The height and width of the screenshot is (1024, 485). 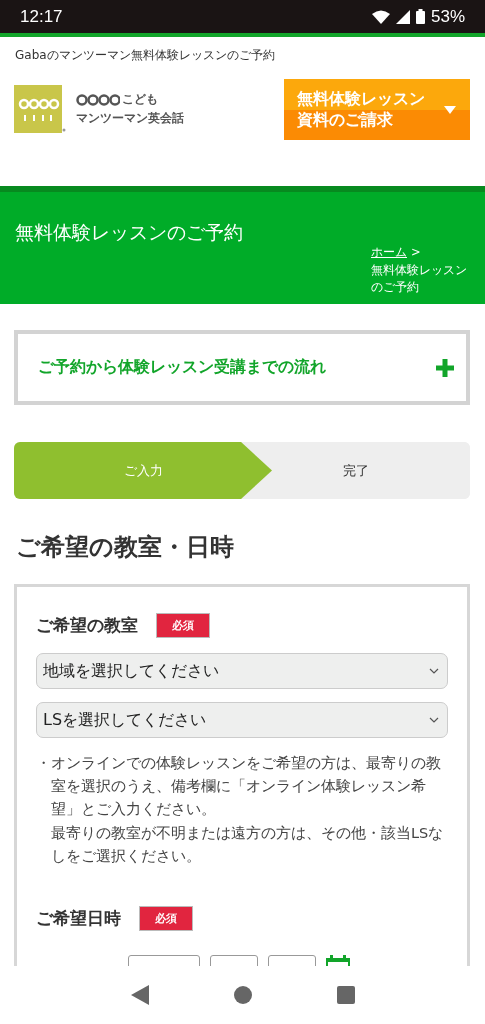 What do you see at coordinates (145, 55) in the screenshot?
I see `tagline: Gabaのマンツーマン無料体験レッスンのご予約` at bounding box center [145, 55].